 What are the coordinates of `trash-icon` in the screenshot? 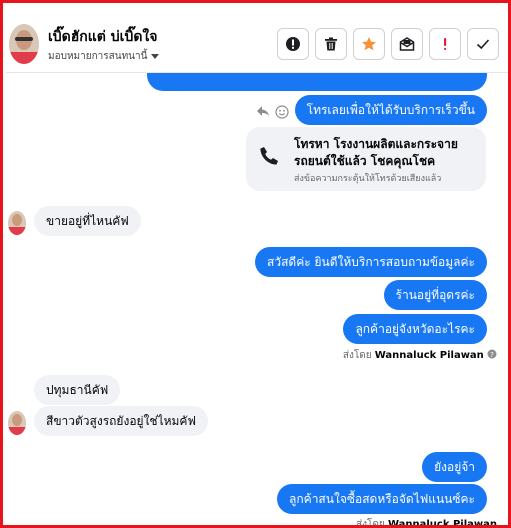 It's located at (331, 44).